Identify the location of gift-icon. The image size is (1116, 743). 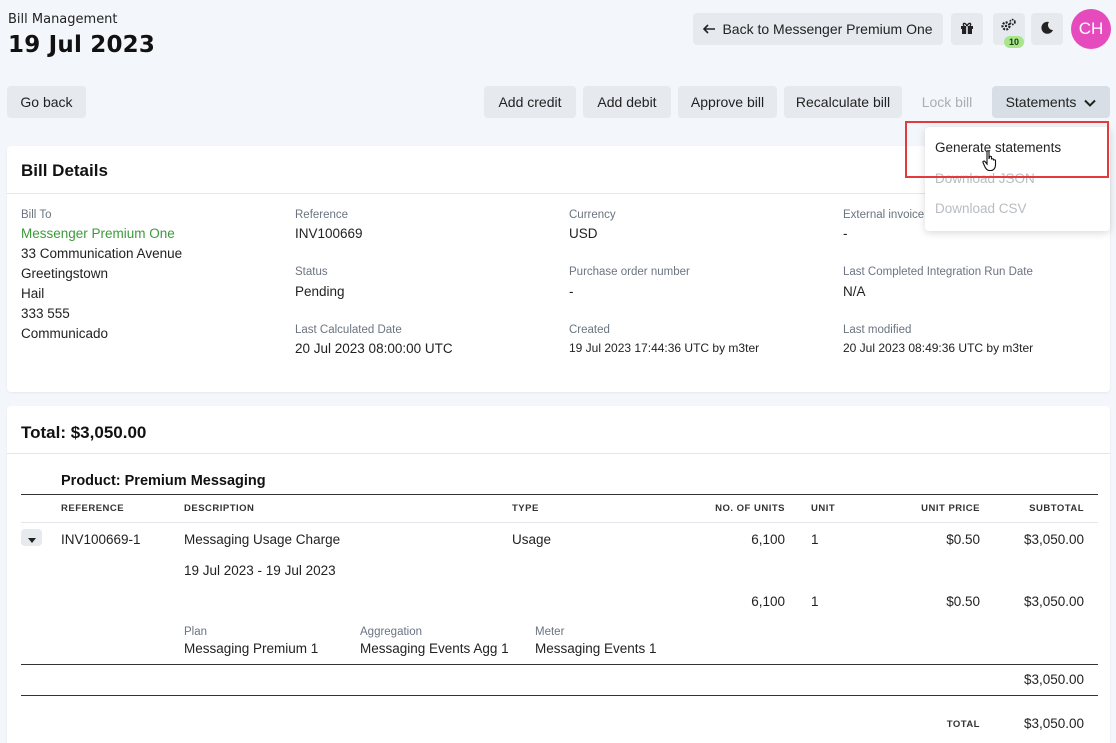
(967, 29).